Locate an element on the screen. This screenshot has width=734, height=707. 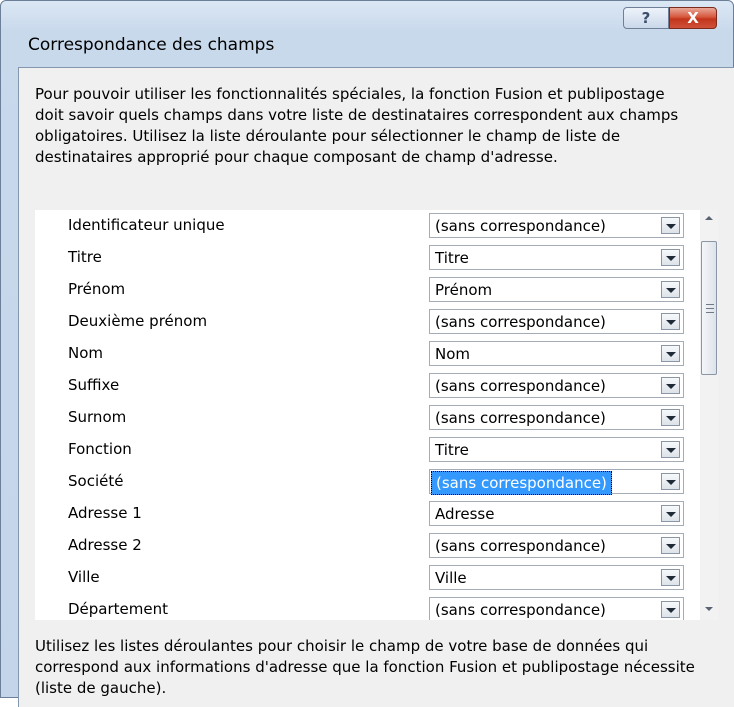
field-mapping-row: Suffixe (sans correspondance) is located at coordinates (365, 386).